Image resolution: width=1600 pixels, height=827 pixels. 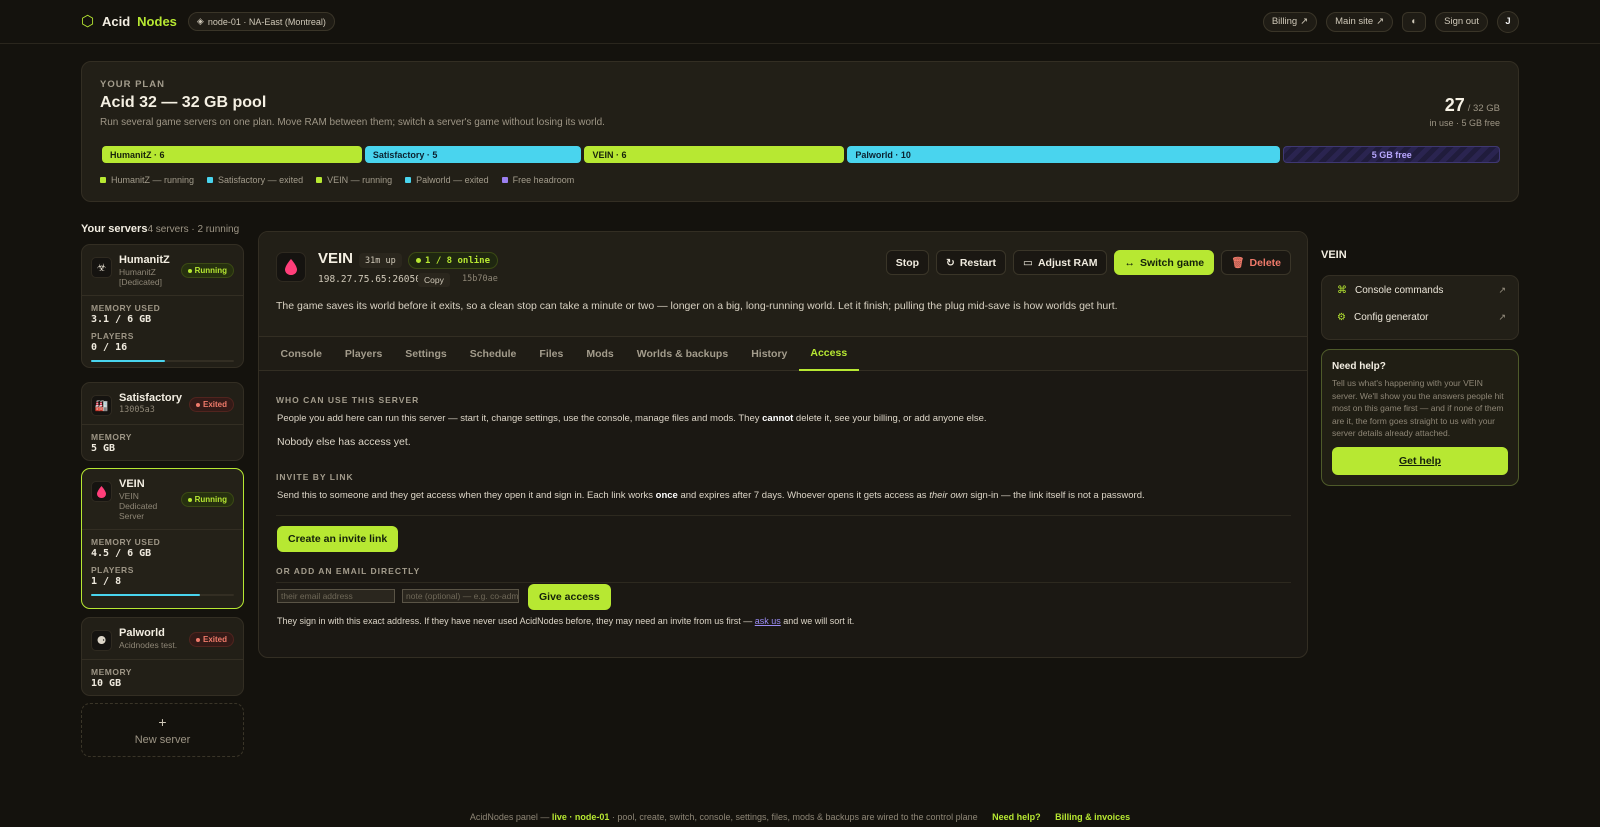 What do you see at coordinates (1420, 461) in the screenshot?
I see `get-help-button: Get help` at bounding box center [1420, 461].